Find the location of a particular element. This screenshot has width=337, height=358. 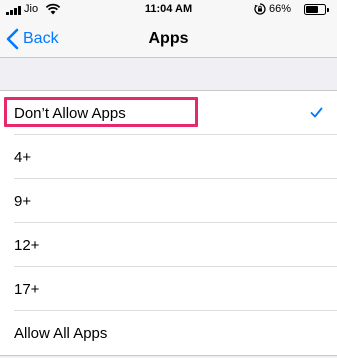

option-label: 17+ is located at coordinates (27, 289).